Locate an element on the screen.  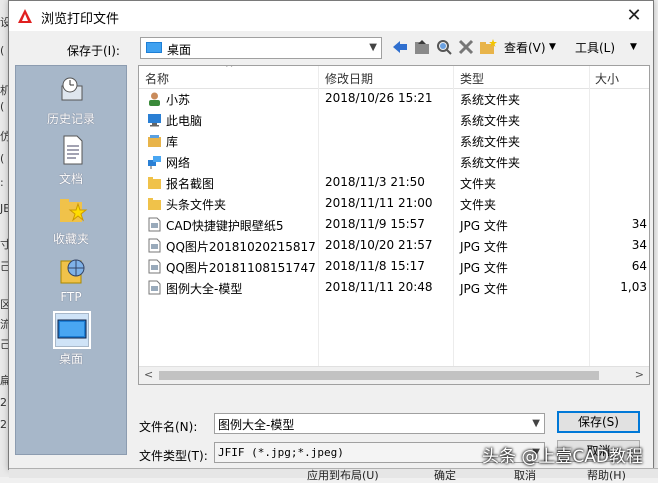
history-icon is located at coordinates (72, 89).